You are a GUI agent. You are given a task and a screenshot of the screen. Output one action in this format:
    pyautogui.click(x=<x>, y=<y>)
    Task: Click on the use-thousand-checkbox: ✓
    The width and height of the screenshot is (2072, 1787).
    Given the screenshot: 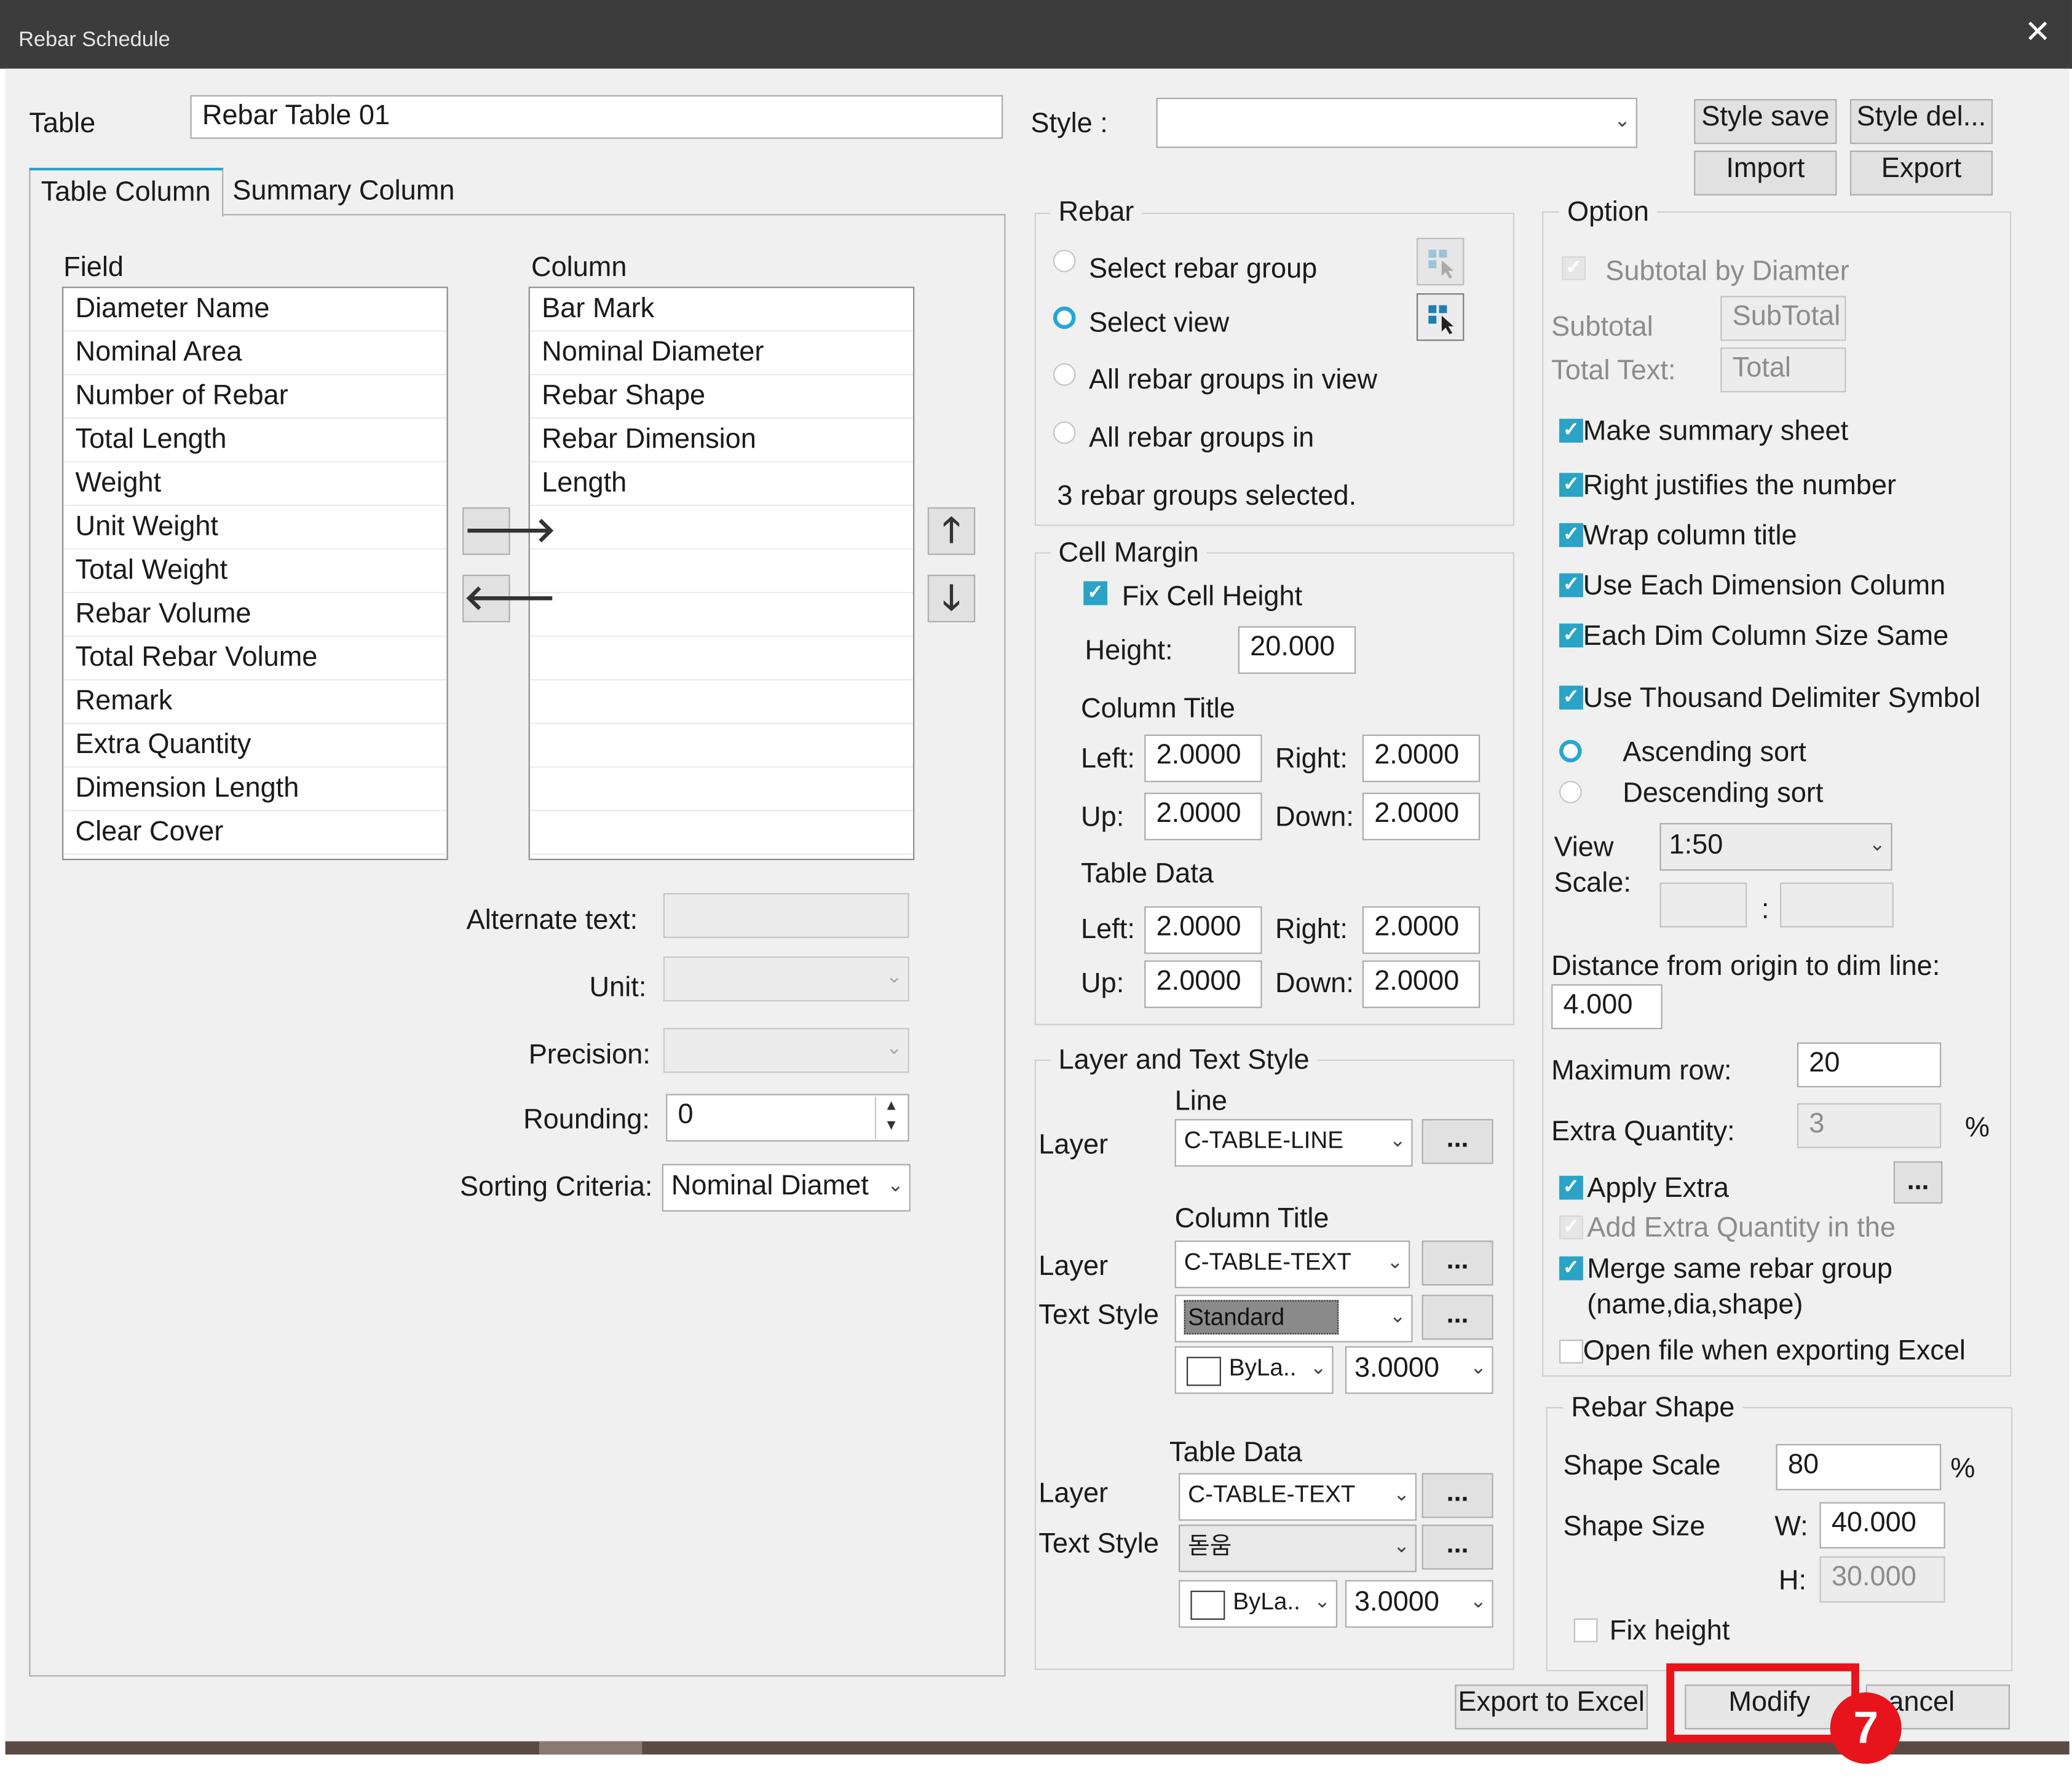 What is the action you would take?
    pyautogui.click(x=1571, y=698)
    